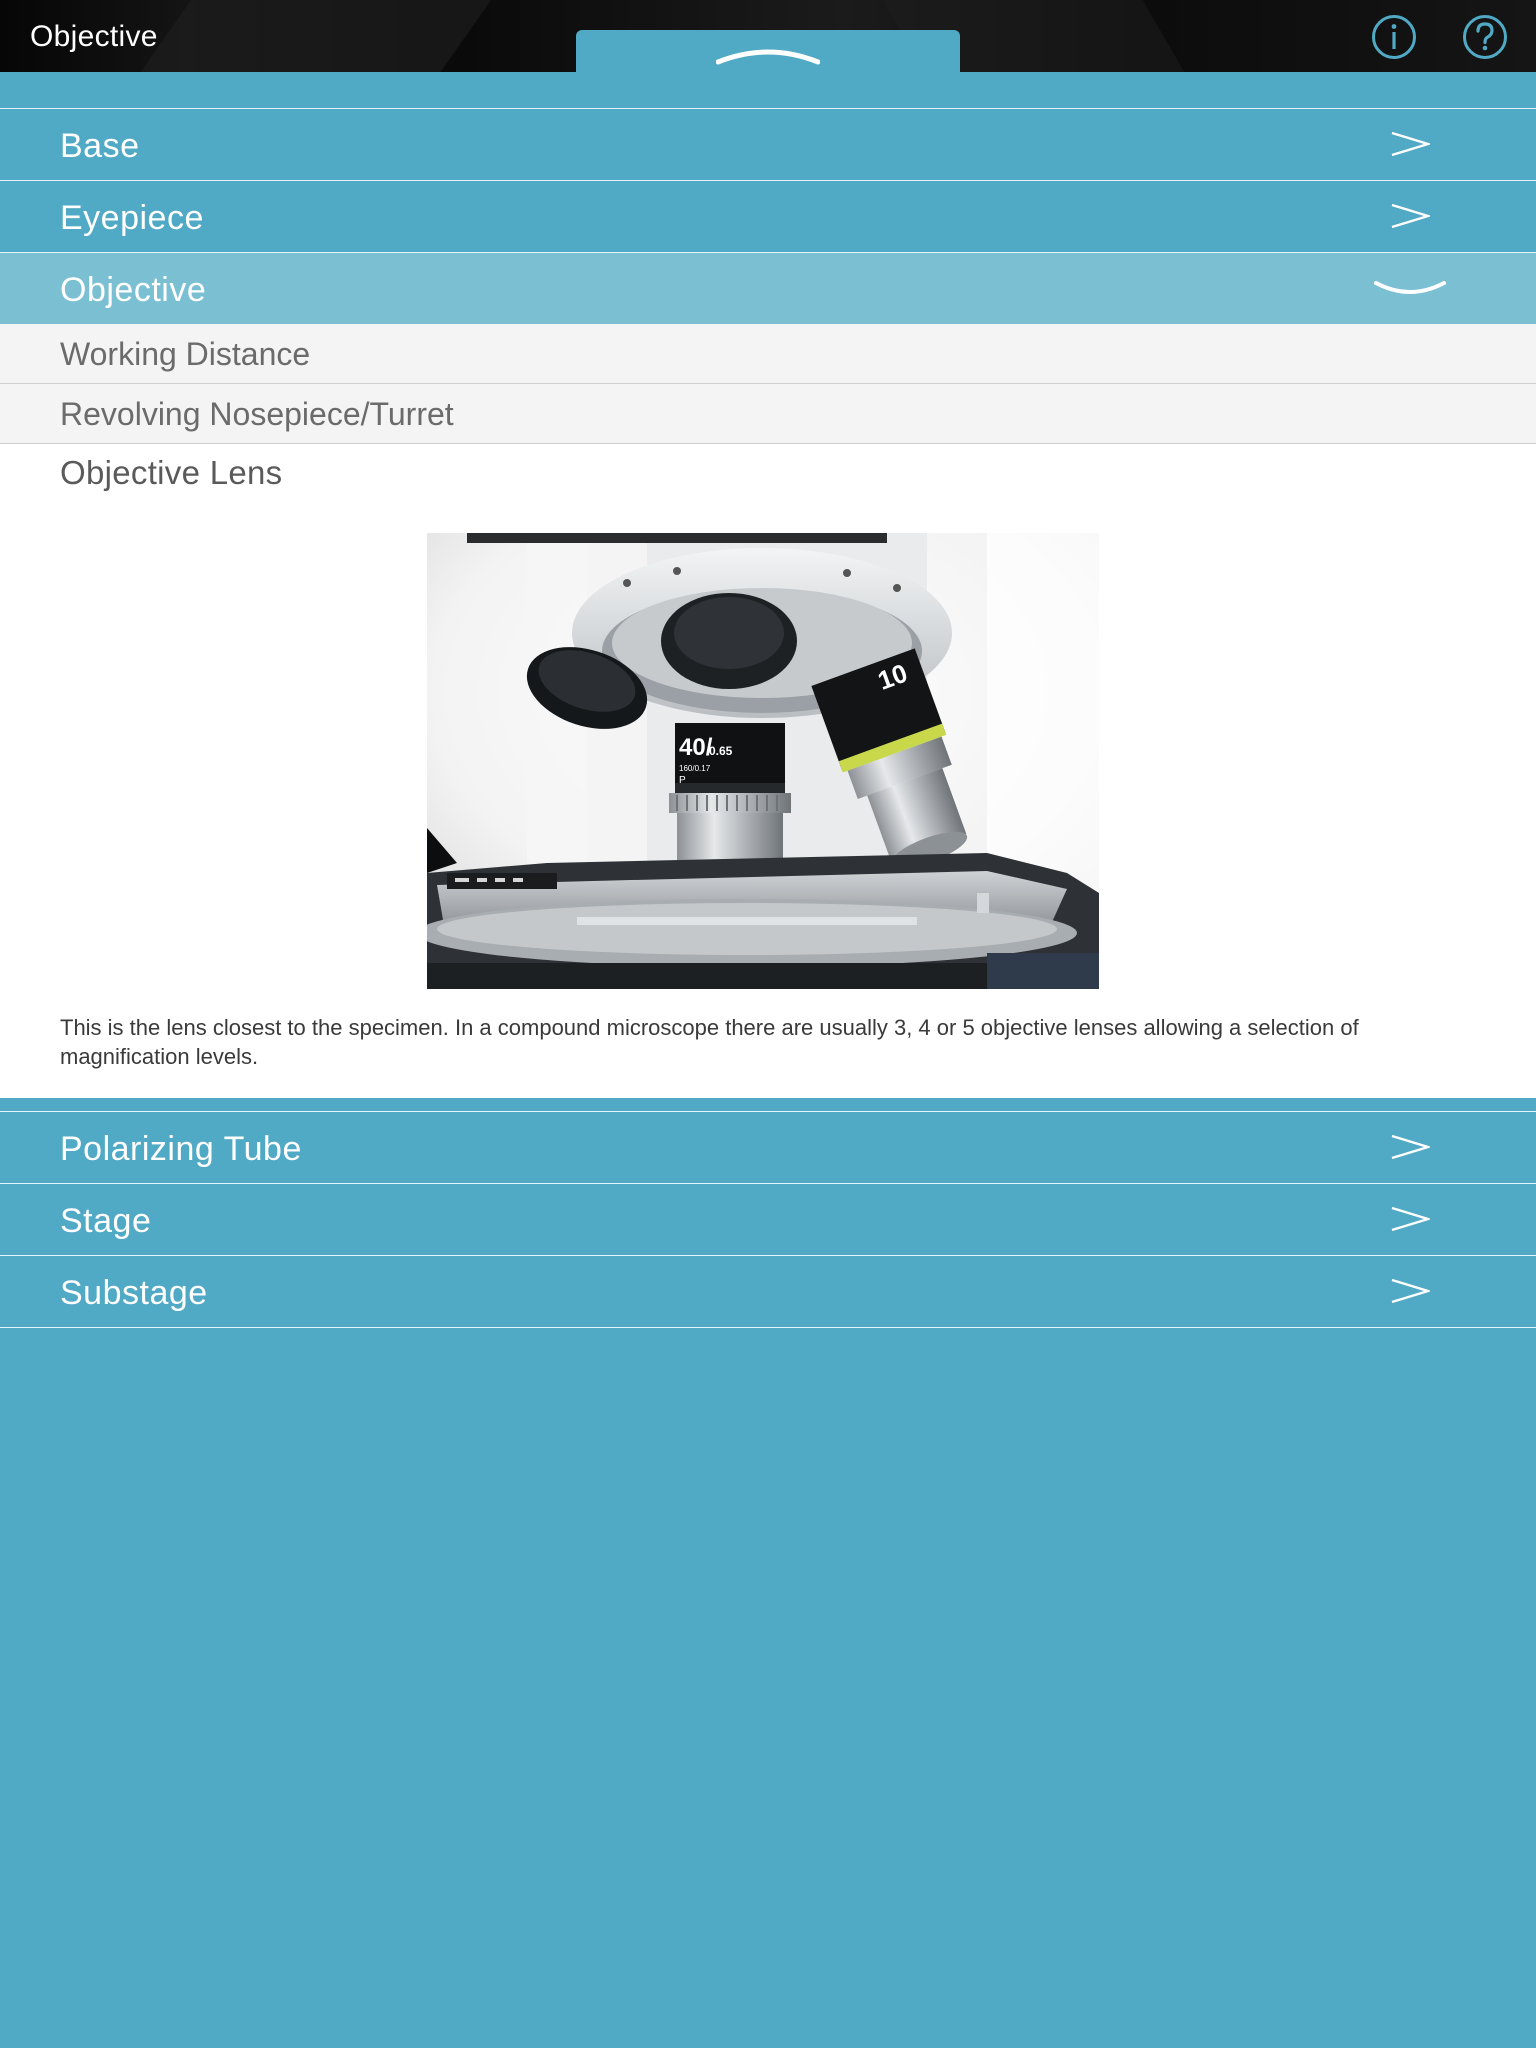 This screenshot has width=1536, height=2048. Describe the element at coordinates (763, 761) in the screenshot. I see `microscope-objective-image: 10 40/ 0.65 160/0.17 P` at that location.